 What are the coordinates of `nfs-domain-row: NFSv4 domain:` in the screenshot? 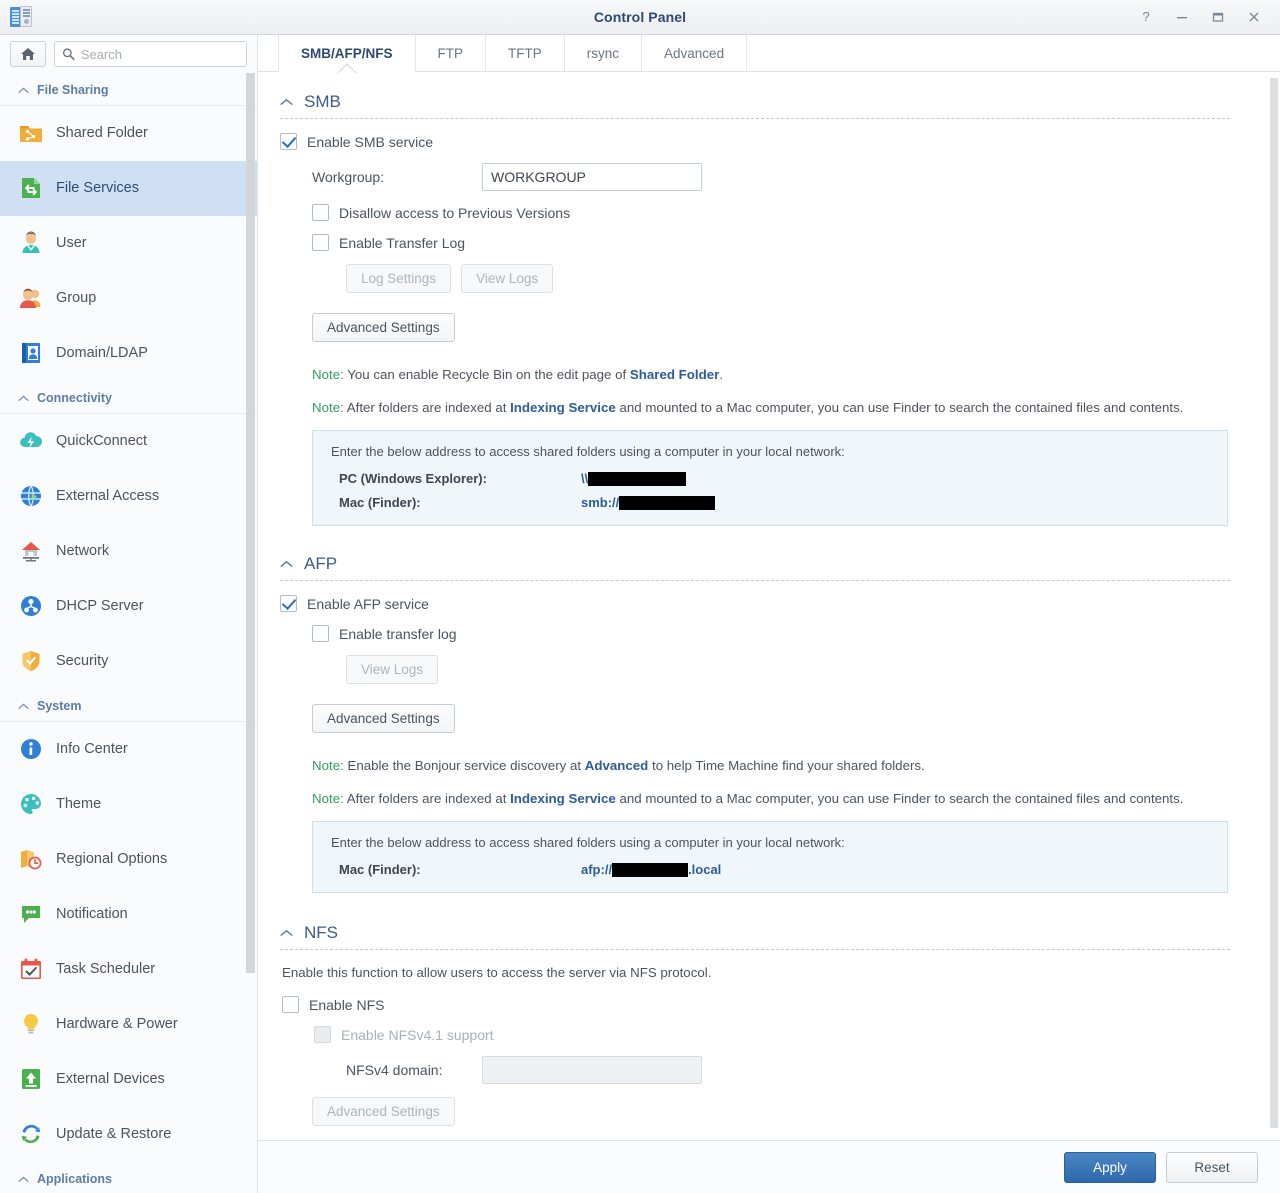 It's located at (788, 1070).